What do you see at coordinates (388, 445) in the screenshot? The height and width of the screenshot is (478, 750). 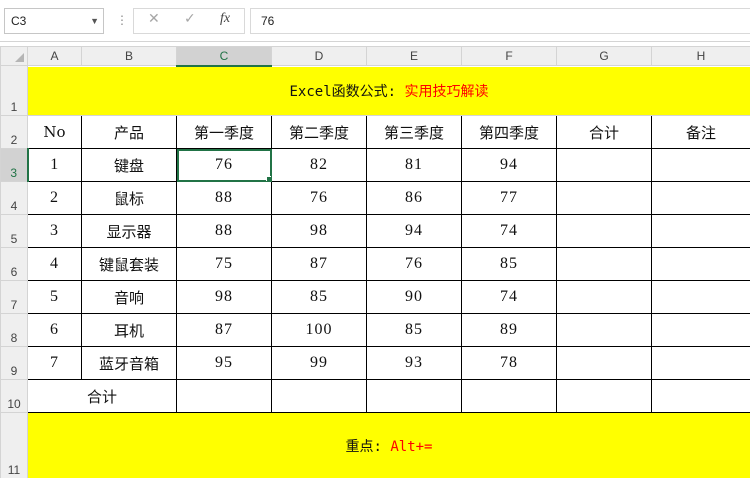 I see `footer-cell: 重点: Alt+=` at bounding box center [388, 445].